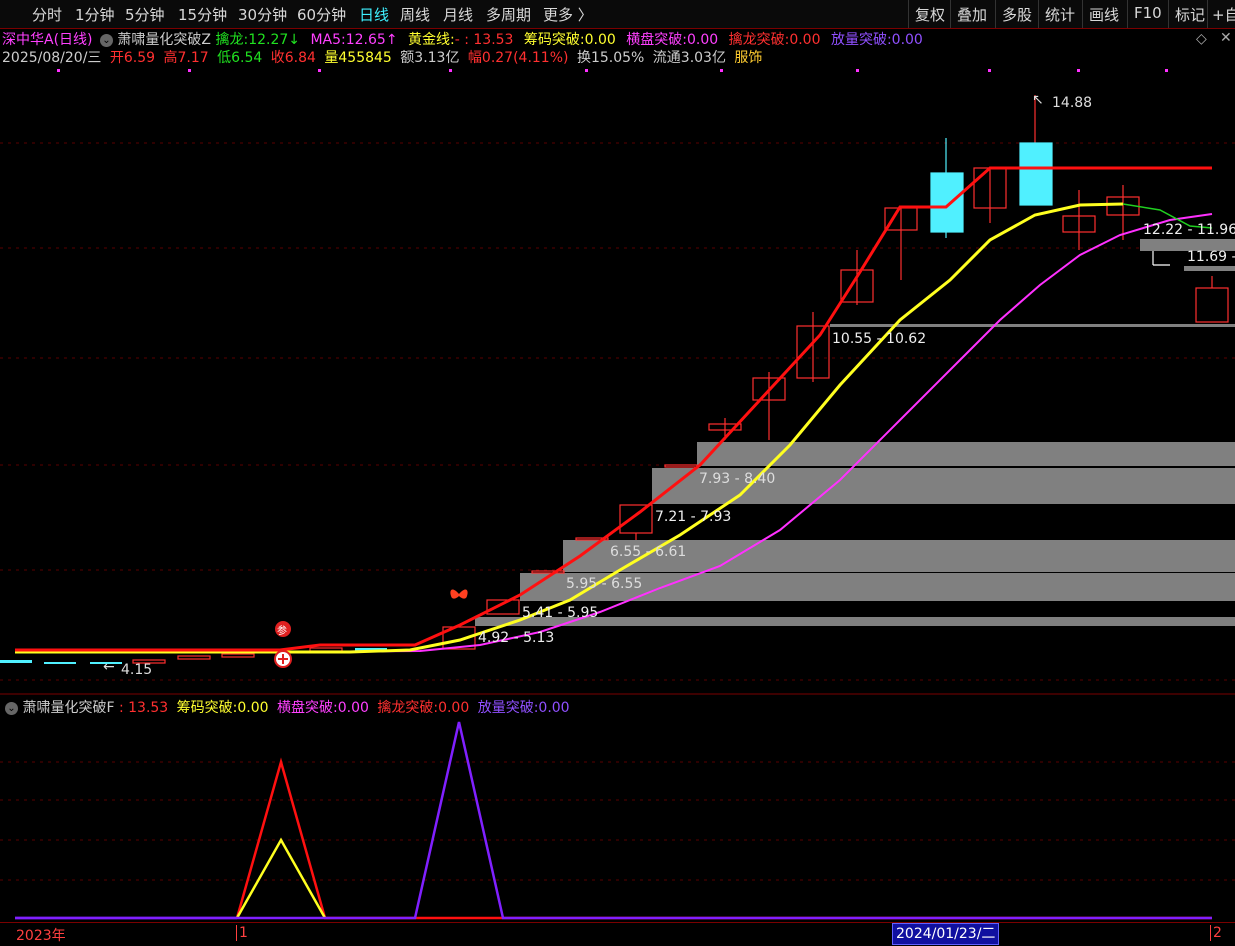 The width and height of the screenshot is (1235, 946). What do you see at coordinates (554, 708) in the screenshot?
I see `sub-volume-value: 0.00` at bounding box center [554, 708].